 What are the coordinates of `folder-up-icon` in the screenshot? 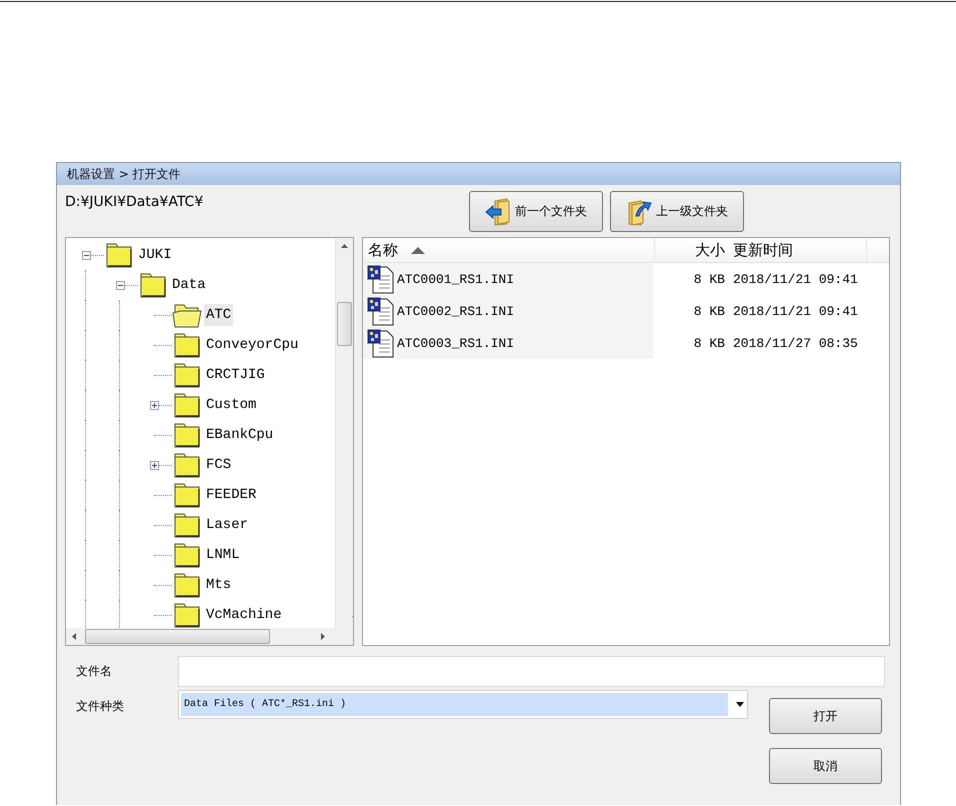 It's located at (639, 212).